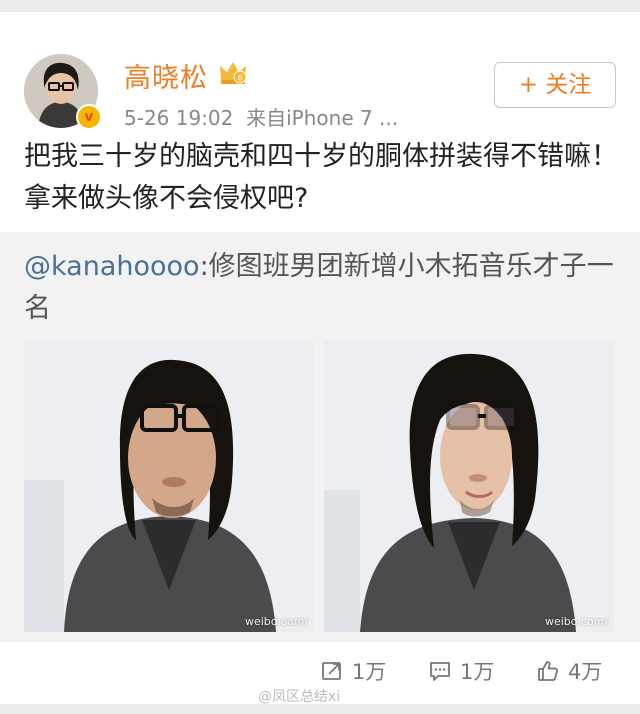 This screenshot has height=714, width=640. I want to click on follow-button: + 关注, so click(555, 85).